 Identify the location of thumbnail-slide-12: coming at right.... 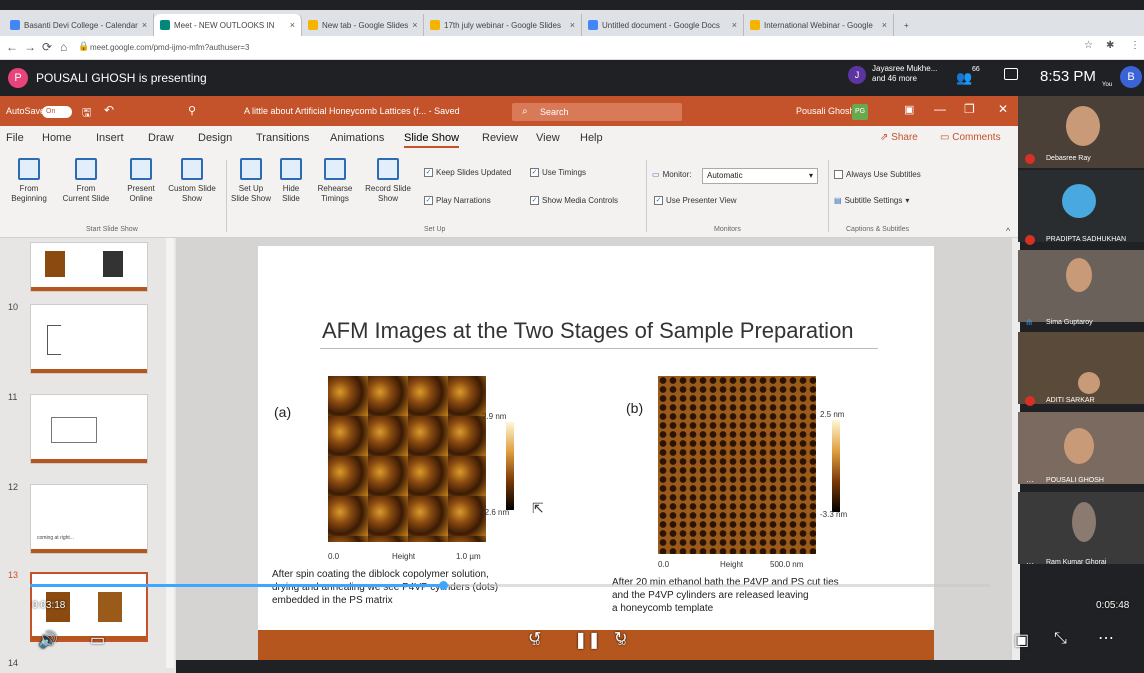
(89, 519).